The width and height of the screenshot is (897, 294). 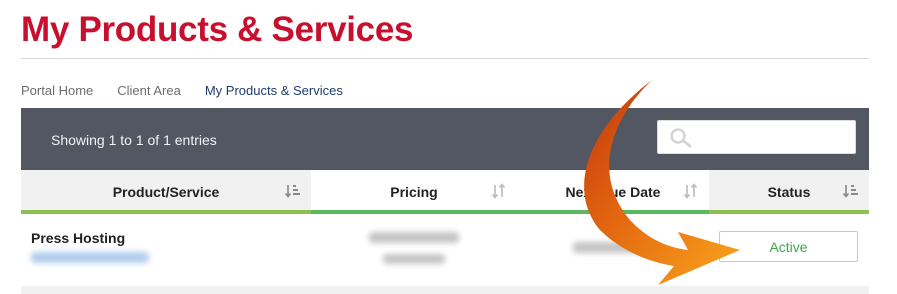 I want to click on pricing-amount-redacted, so click(x=414, y=237).